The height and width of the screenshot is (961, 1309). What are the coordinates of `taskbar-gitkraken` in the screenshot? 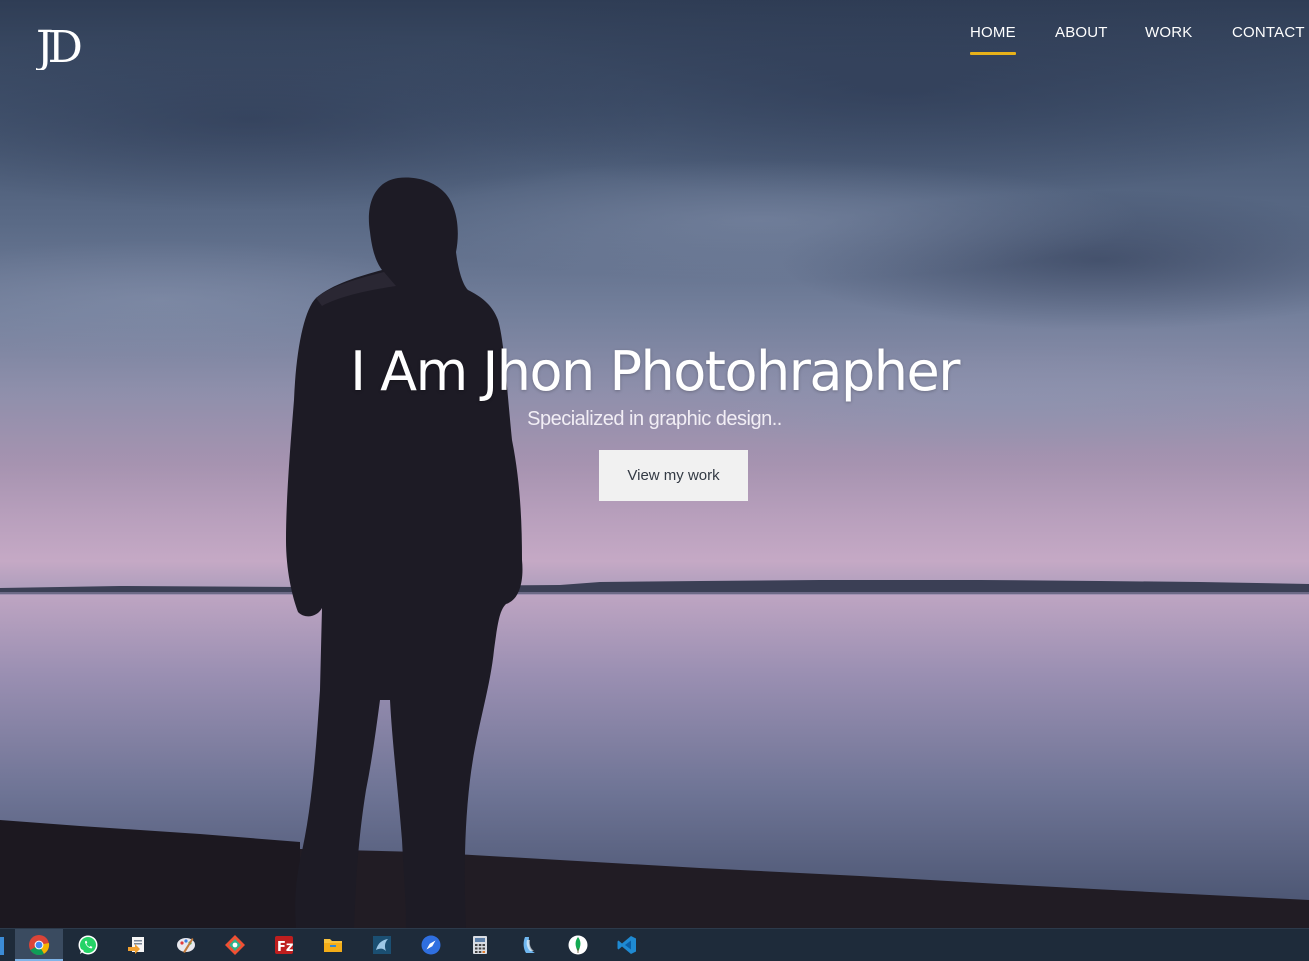 It's located at (235, 945).